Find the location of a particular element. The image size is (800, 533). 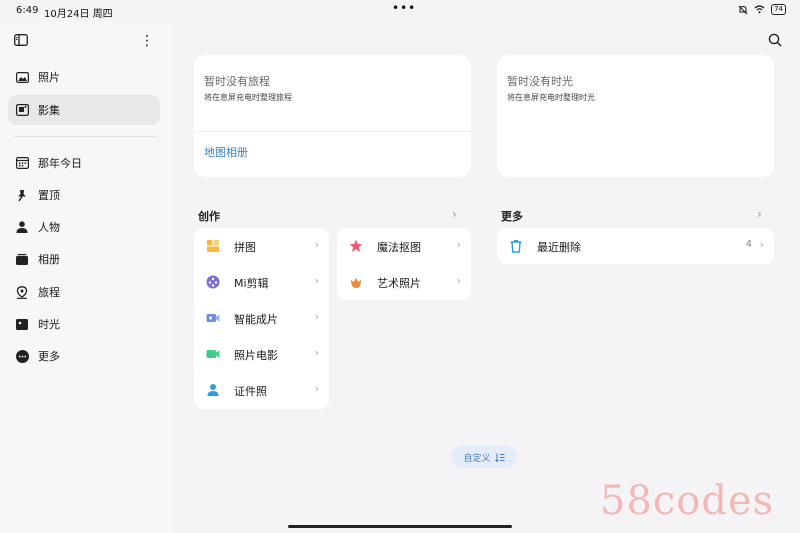

creation-tools-list-2: 魔法抠图 › 艺术照片 › is located at coordinates (404, 264).